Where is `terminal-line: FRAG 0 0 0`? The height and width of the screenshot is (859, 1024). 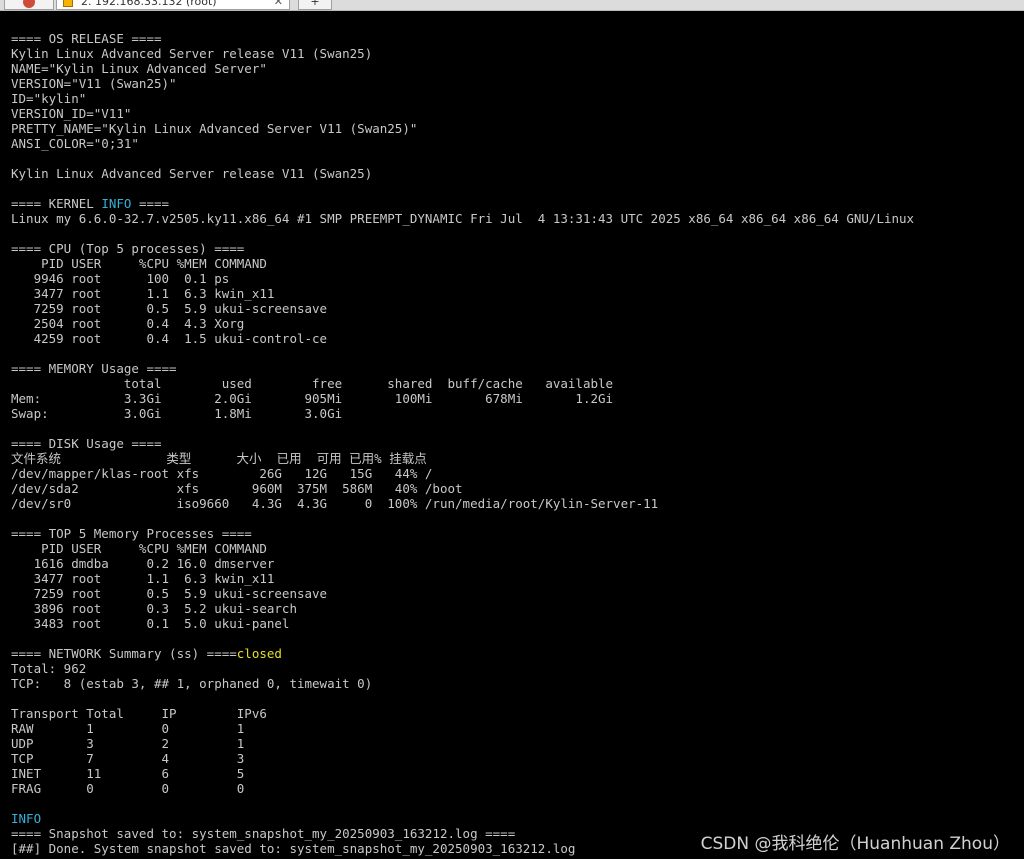 terminal-line: FRAG 0 0 0 is located at coordinates (128, 788).